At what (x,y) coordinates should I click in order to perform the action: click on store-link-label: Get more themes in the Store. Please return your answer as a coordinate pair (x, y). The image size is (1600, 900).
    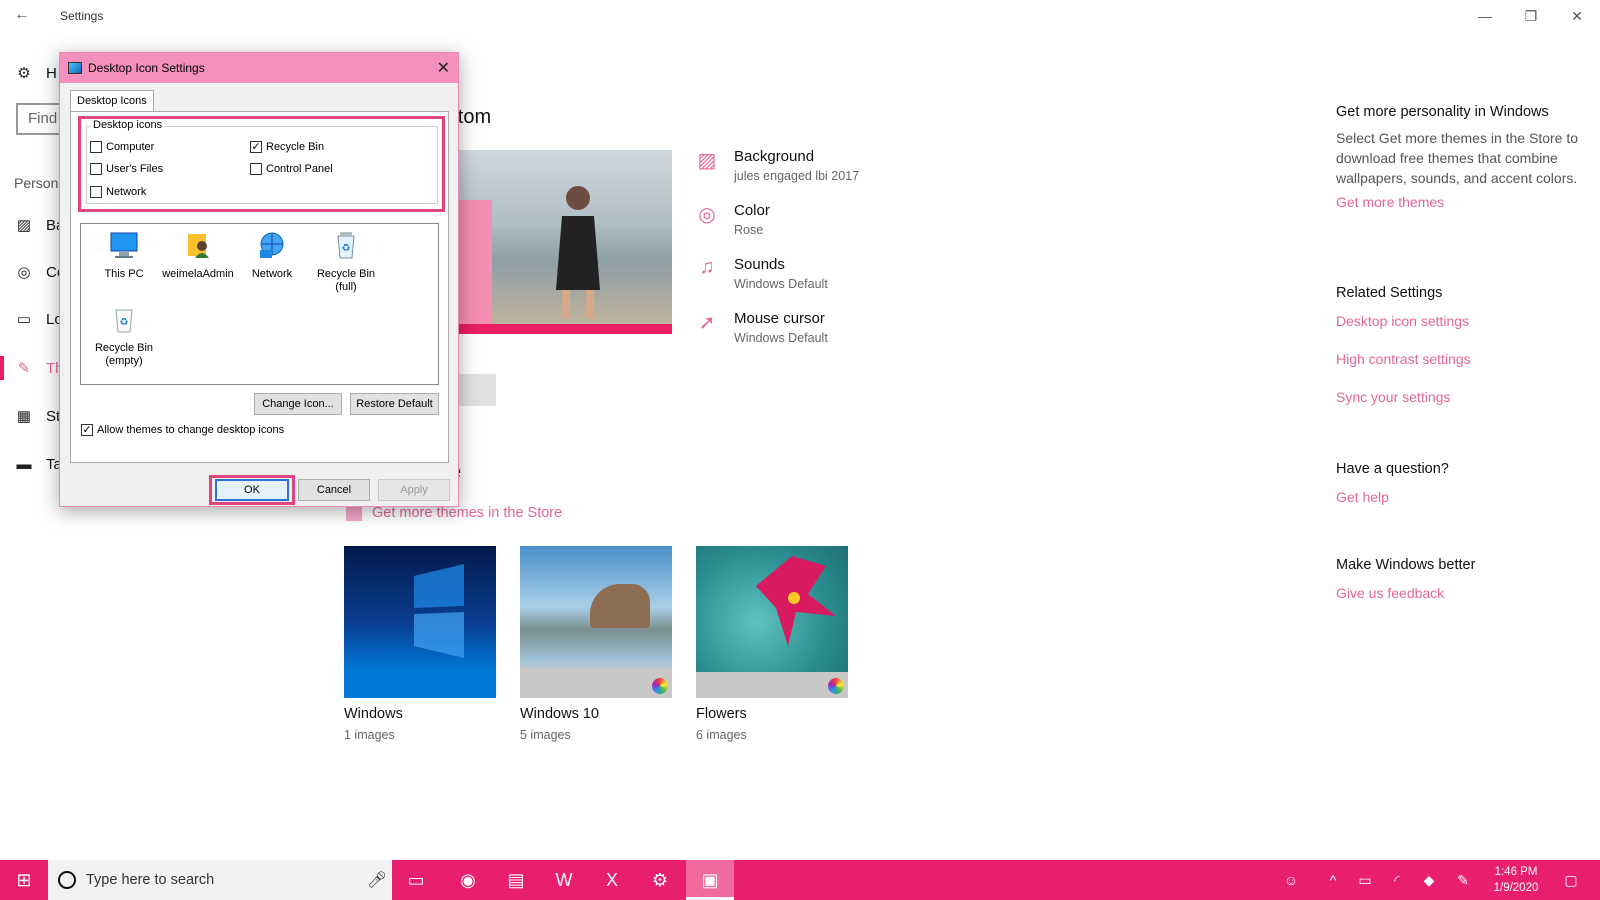
    Looking at the image, I should click on (467, 513).